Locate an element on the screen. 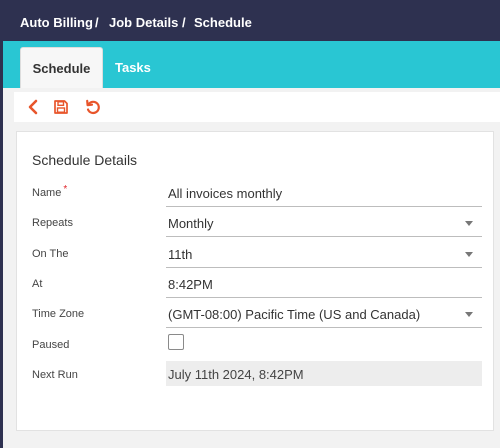 Image resolution: width=500 pixels, height=448 pixels. tab-bar: Schedule Tasks is located at coordinates (251, 64).